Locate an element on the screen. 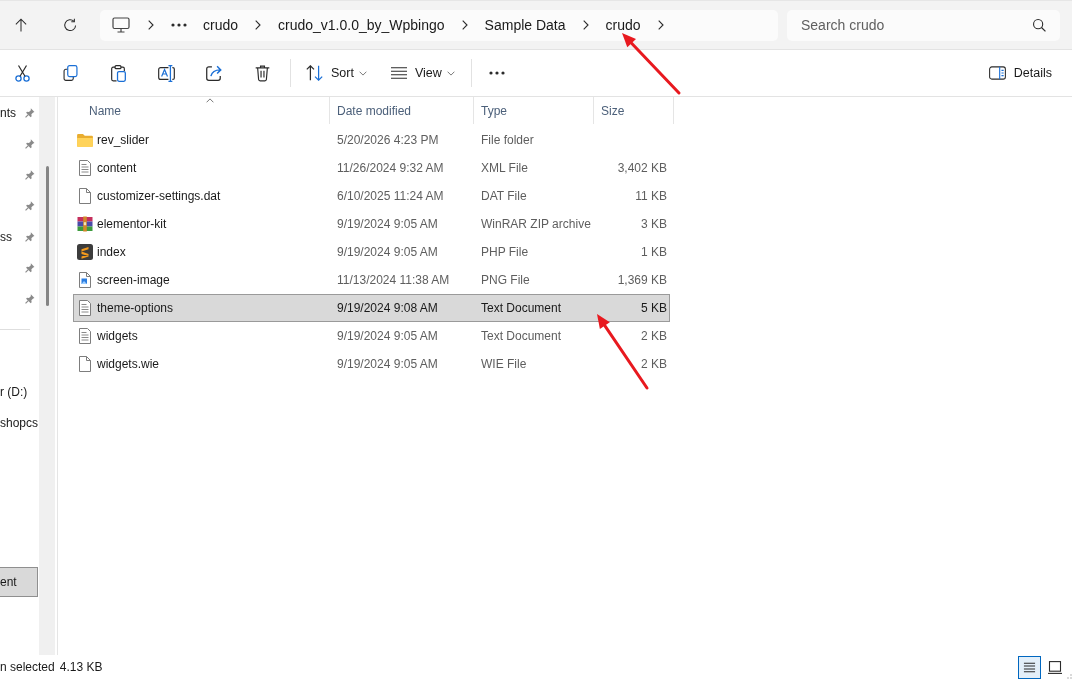 The image size is (1072, 679). file-row: widgets.wie 9/19/2024 9:05 AM WIE File 2 KB is located at coordinates (371, 364).